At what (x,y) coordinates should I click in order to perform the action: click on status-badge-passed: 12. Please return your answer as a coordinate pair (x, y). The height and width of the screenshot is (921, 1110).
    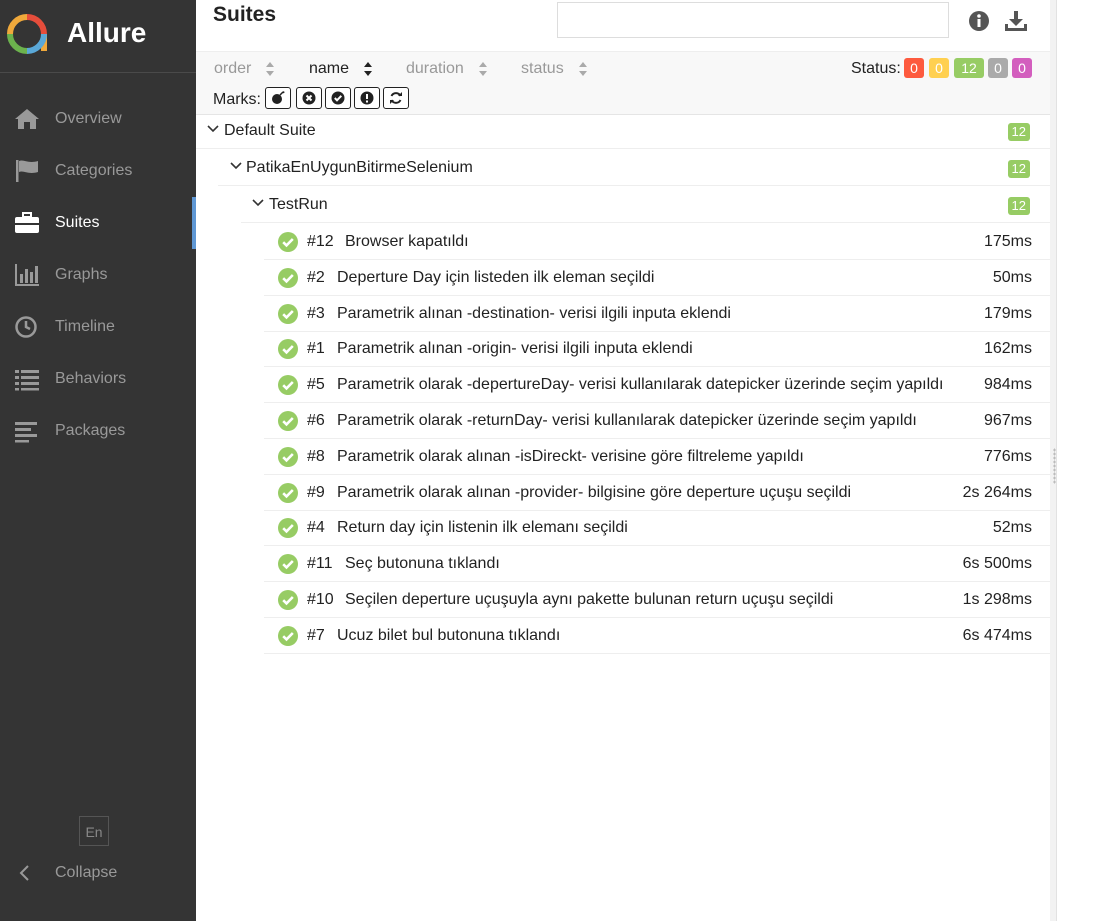
    Looking at the image, I should click on (969, 68).